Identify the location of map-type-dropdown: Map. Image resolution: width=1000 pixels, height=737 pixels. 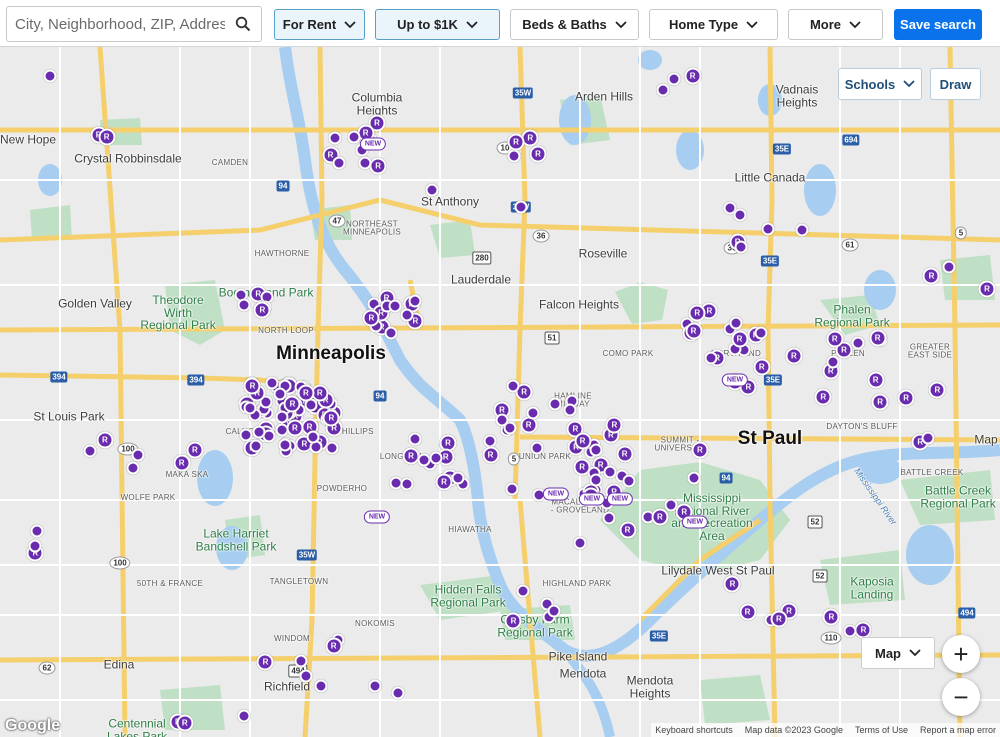
(898, 653).